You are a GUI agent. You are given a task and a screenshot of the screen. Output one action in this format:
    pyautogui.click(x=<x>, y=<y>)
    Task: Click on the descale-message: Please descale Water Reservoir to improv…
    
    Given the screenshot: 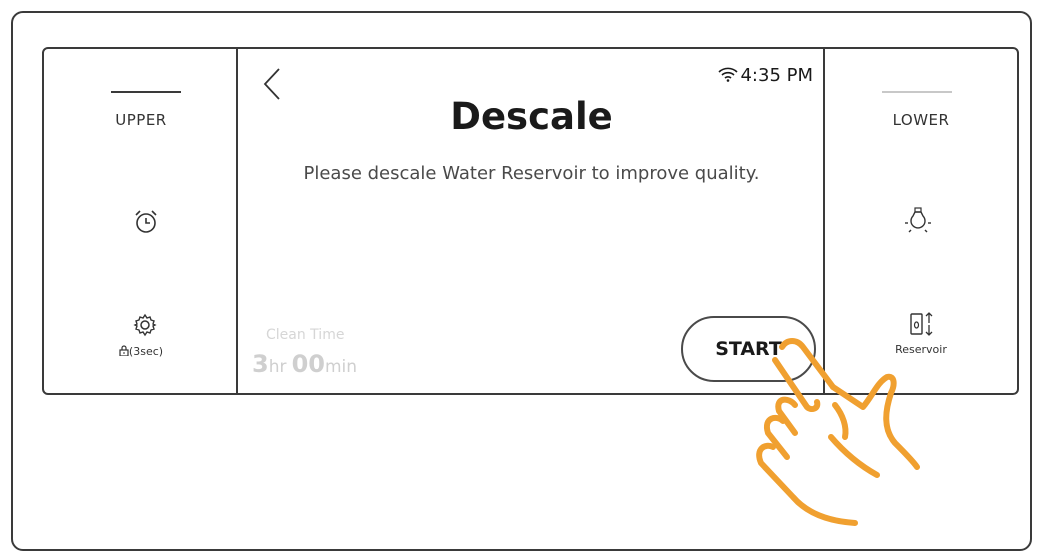 What is the action you would take?
    pyautogui.click(x=531, y=173)
    